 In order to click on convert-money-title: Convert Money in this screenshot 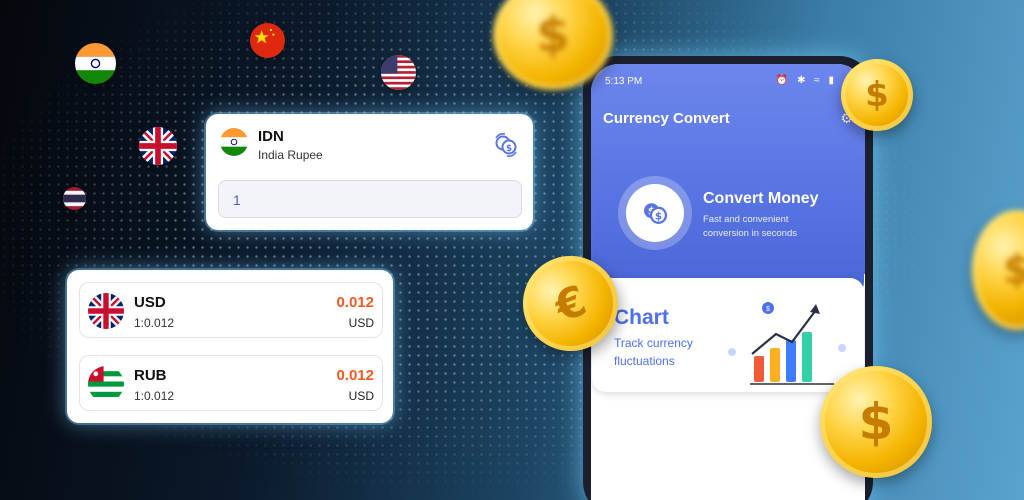, I will do `click(761, 198)`.